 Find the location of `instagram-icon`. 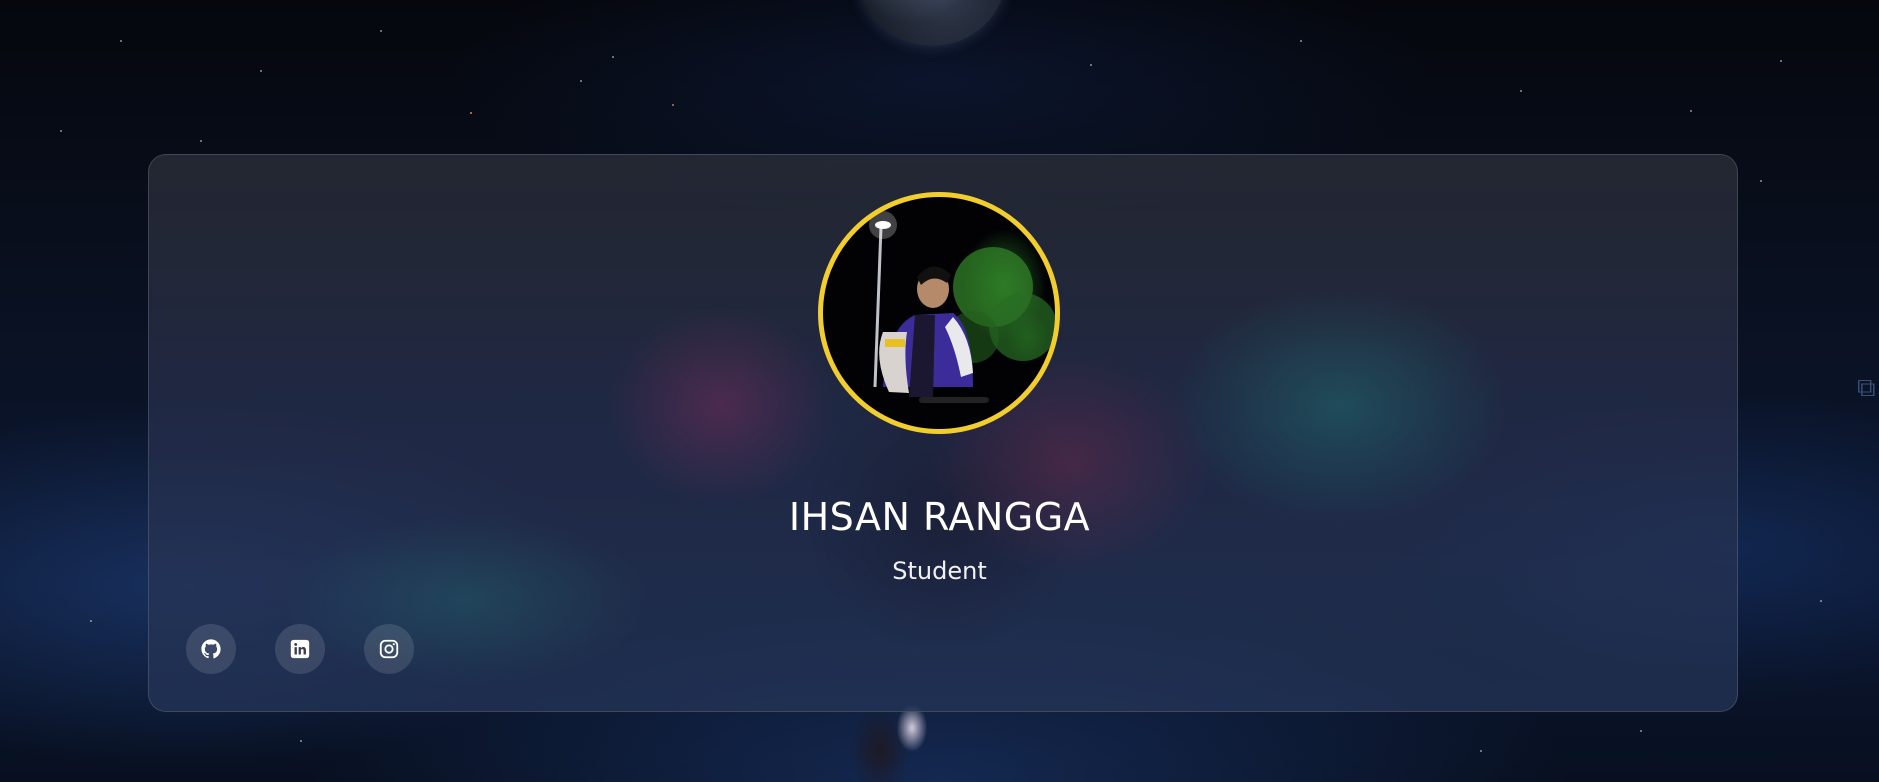

instagram-icon is located at coordinates (389, 649).